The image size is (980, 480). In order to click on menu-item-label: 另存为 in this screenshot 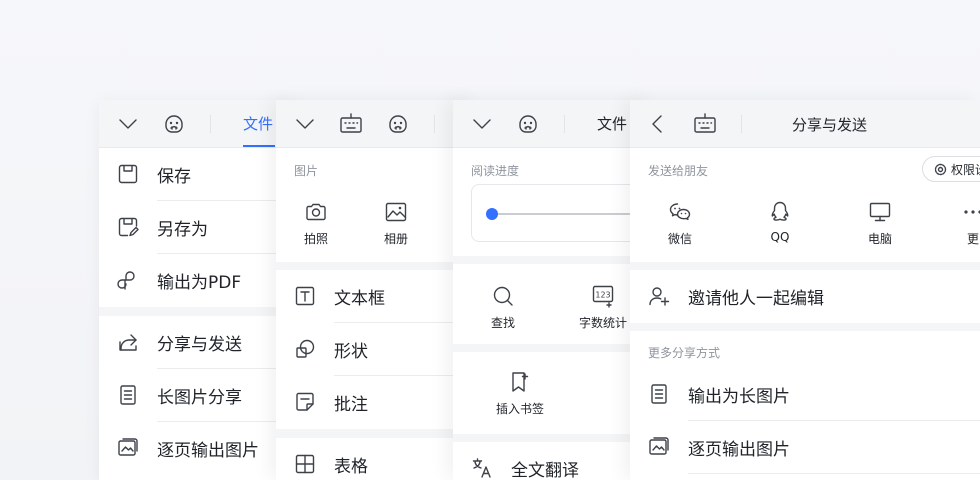, I will do `click(182, 230)`.